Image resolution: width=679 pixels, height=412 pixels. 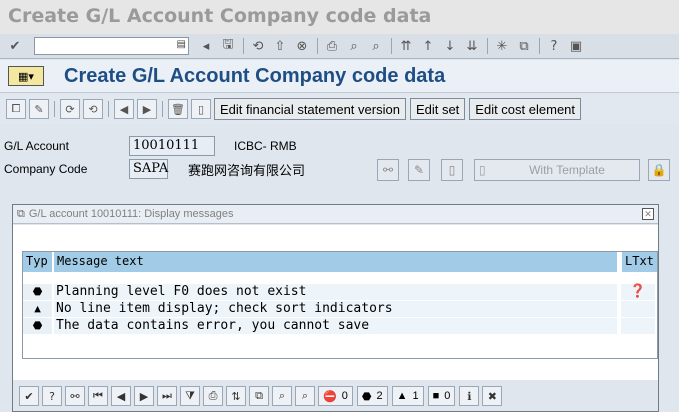 I want to click on info-count-button: ■ 0, so click(x=441, y=396).